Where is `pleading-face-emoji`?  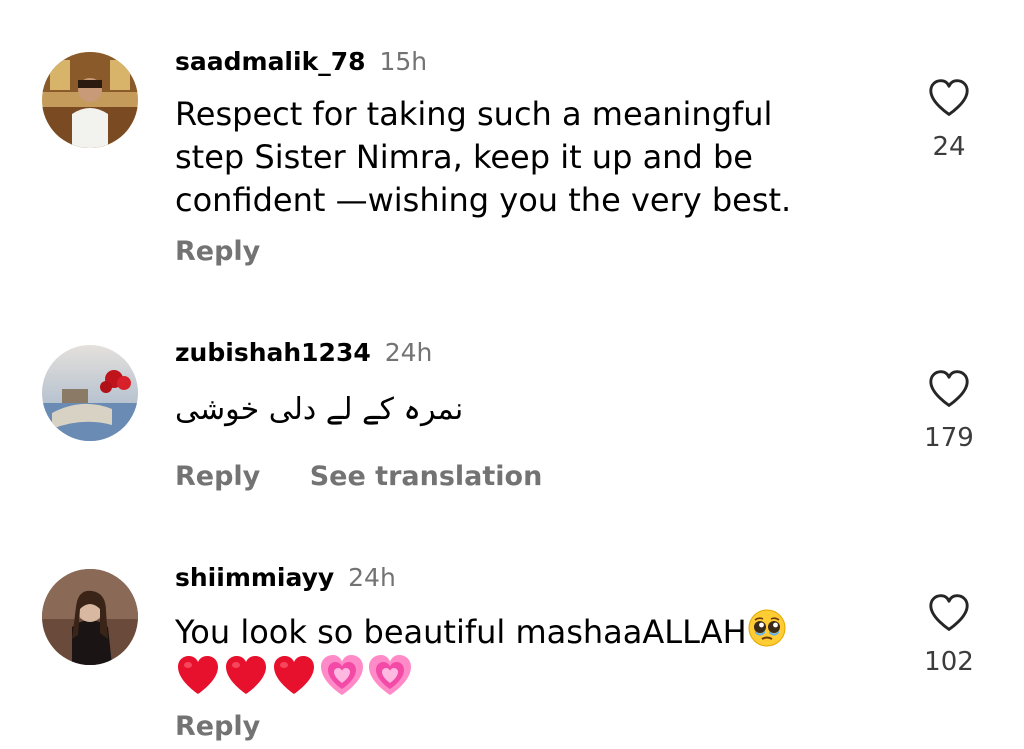
pleading-face-emoji is located at coordinates (767, 628).